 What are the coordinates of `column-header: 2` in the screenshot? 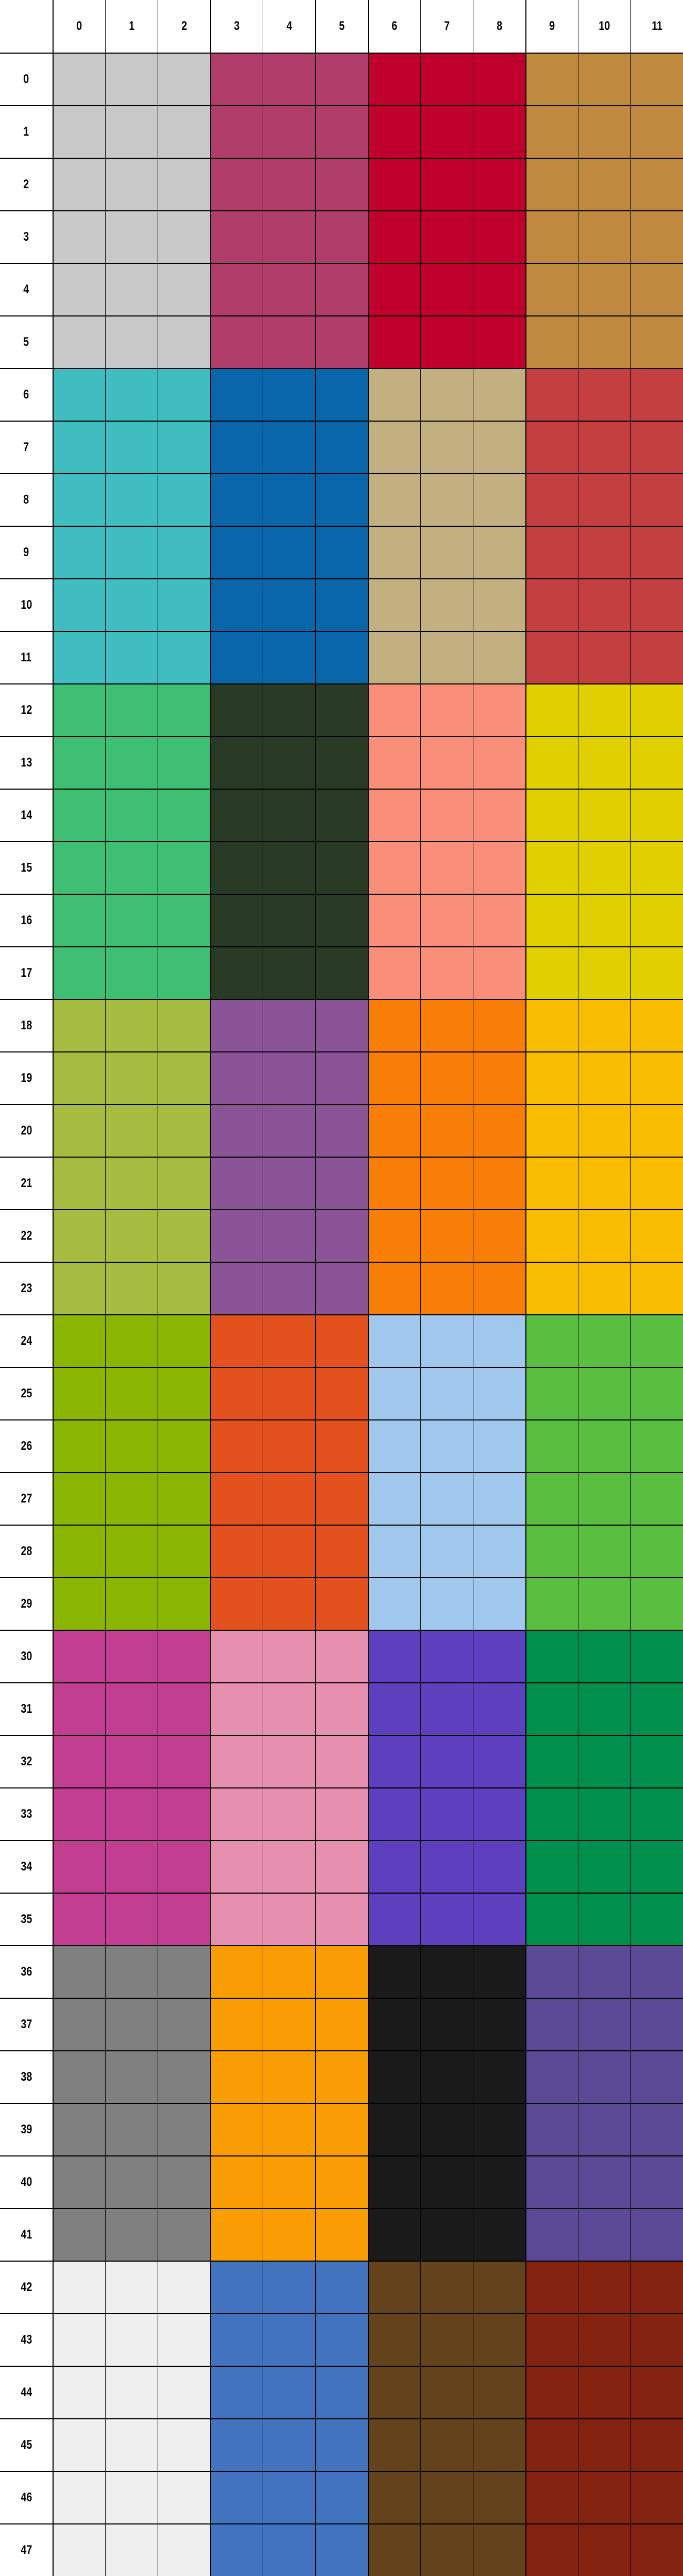 It's located at (184, 26).